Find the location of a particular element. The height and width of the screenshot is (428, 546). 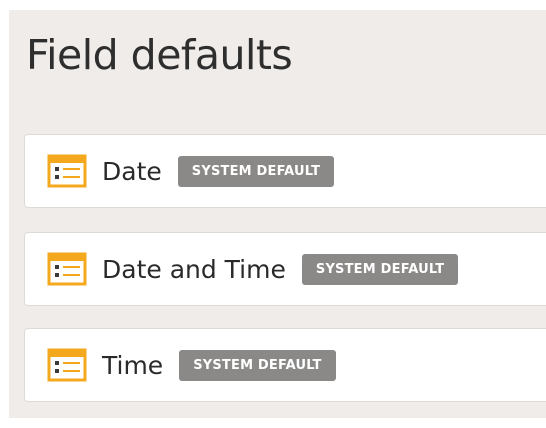

page-title: Field defaults is located at coordinates (159, 55).